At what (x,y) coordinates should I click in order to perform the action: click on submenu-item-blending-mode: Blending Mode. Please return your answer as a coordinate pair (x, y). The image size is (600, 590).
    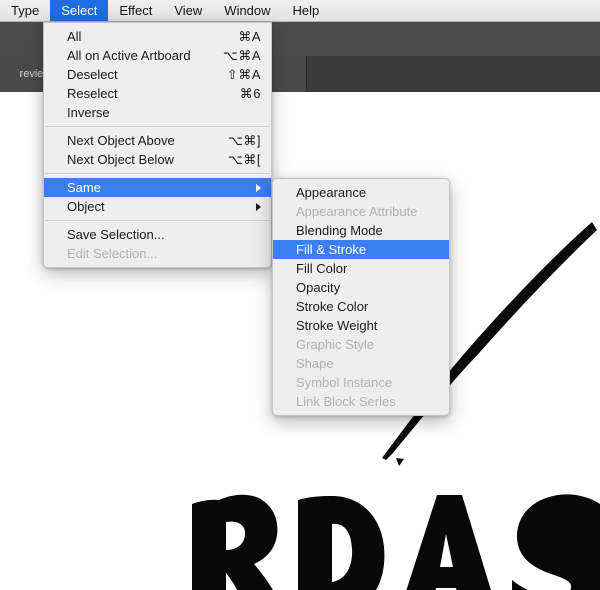
    Looking at the image, I should click on (361, 230).